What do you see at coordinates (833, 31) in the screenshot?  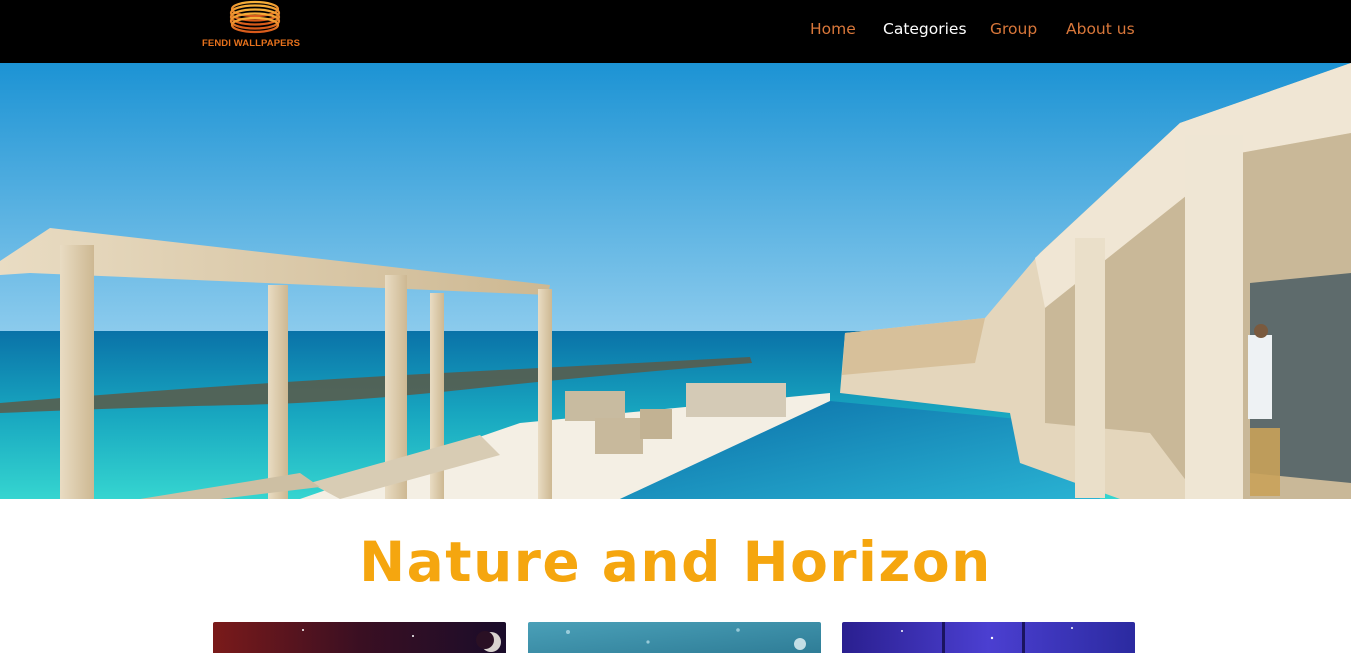 I see `nav-home: Home` at bounding box center [833, 31].